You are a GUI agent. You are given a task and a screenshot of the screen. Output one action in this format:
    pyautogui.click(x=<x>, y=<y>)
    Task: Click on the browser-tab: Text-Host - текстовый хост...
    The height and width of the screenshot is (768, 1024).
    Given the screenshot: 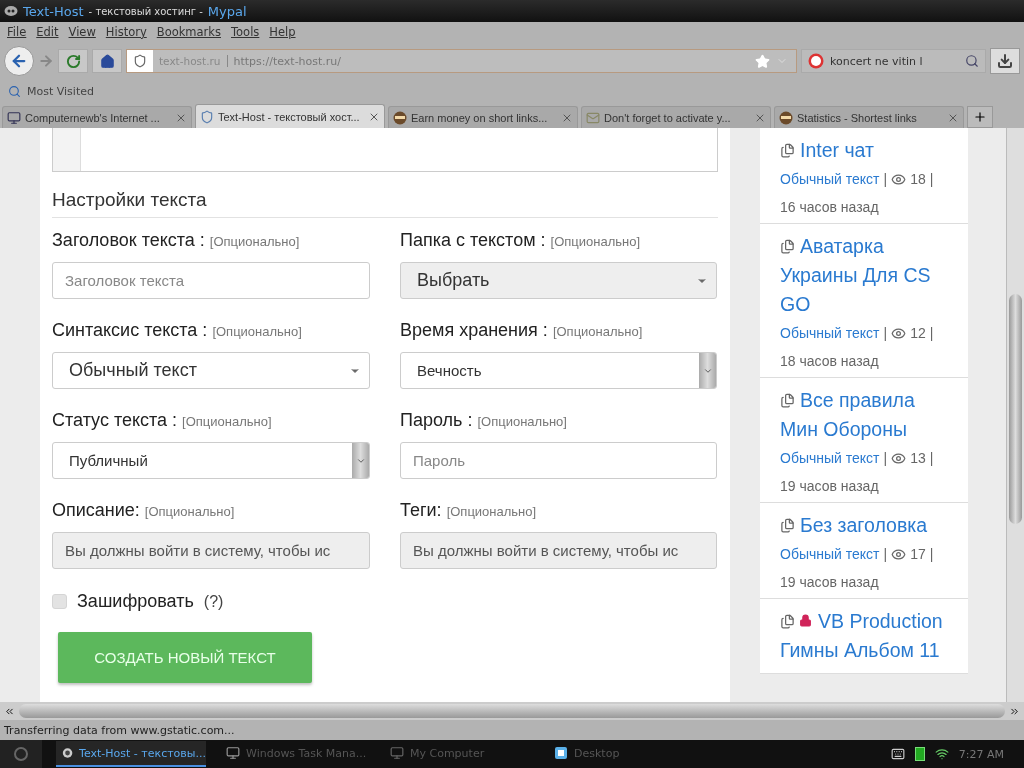 What is the action you would take?
    pyautogui.click(x=290, y=116)
    